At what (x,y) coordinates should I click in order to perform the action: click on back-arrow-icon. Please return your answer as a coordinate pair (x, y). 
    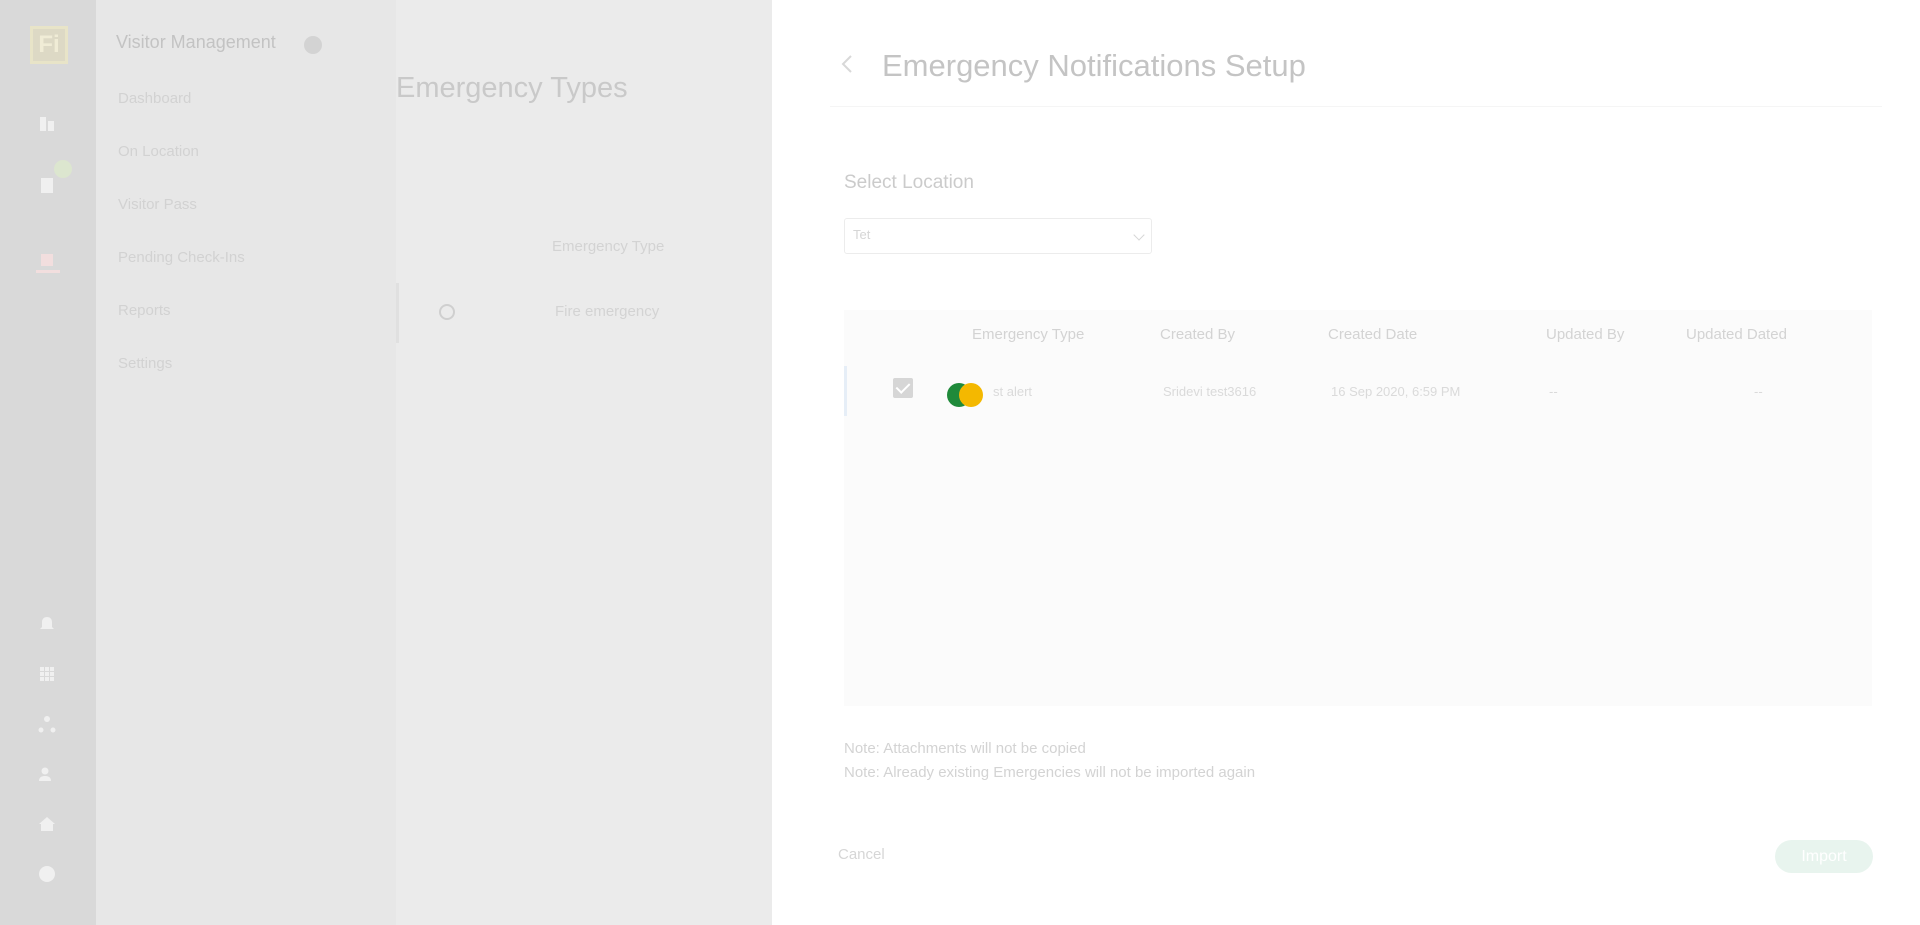
    Looking at the image, I should click on (847, 64).